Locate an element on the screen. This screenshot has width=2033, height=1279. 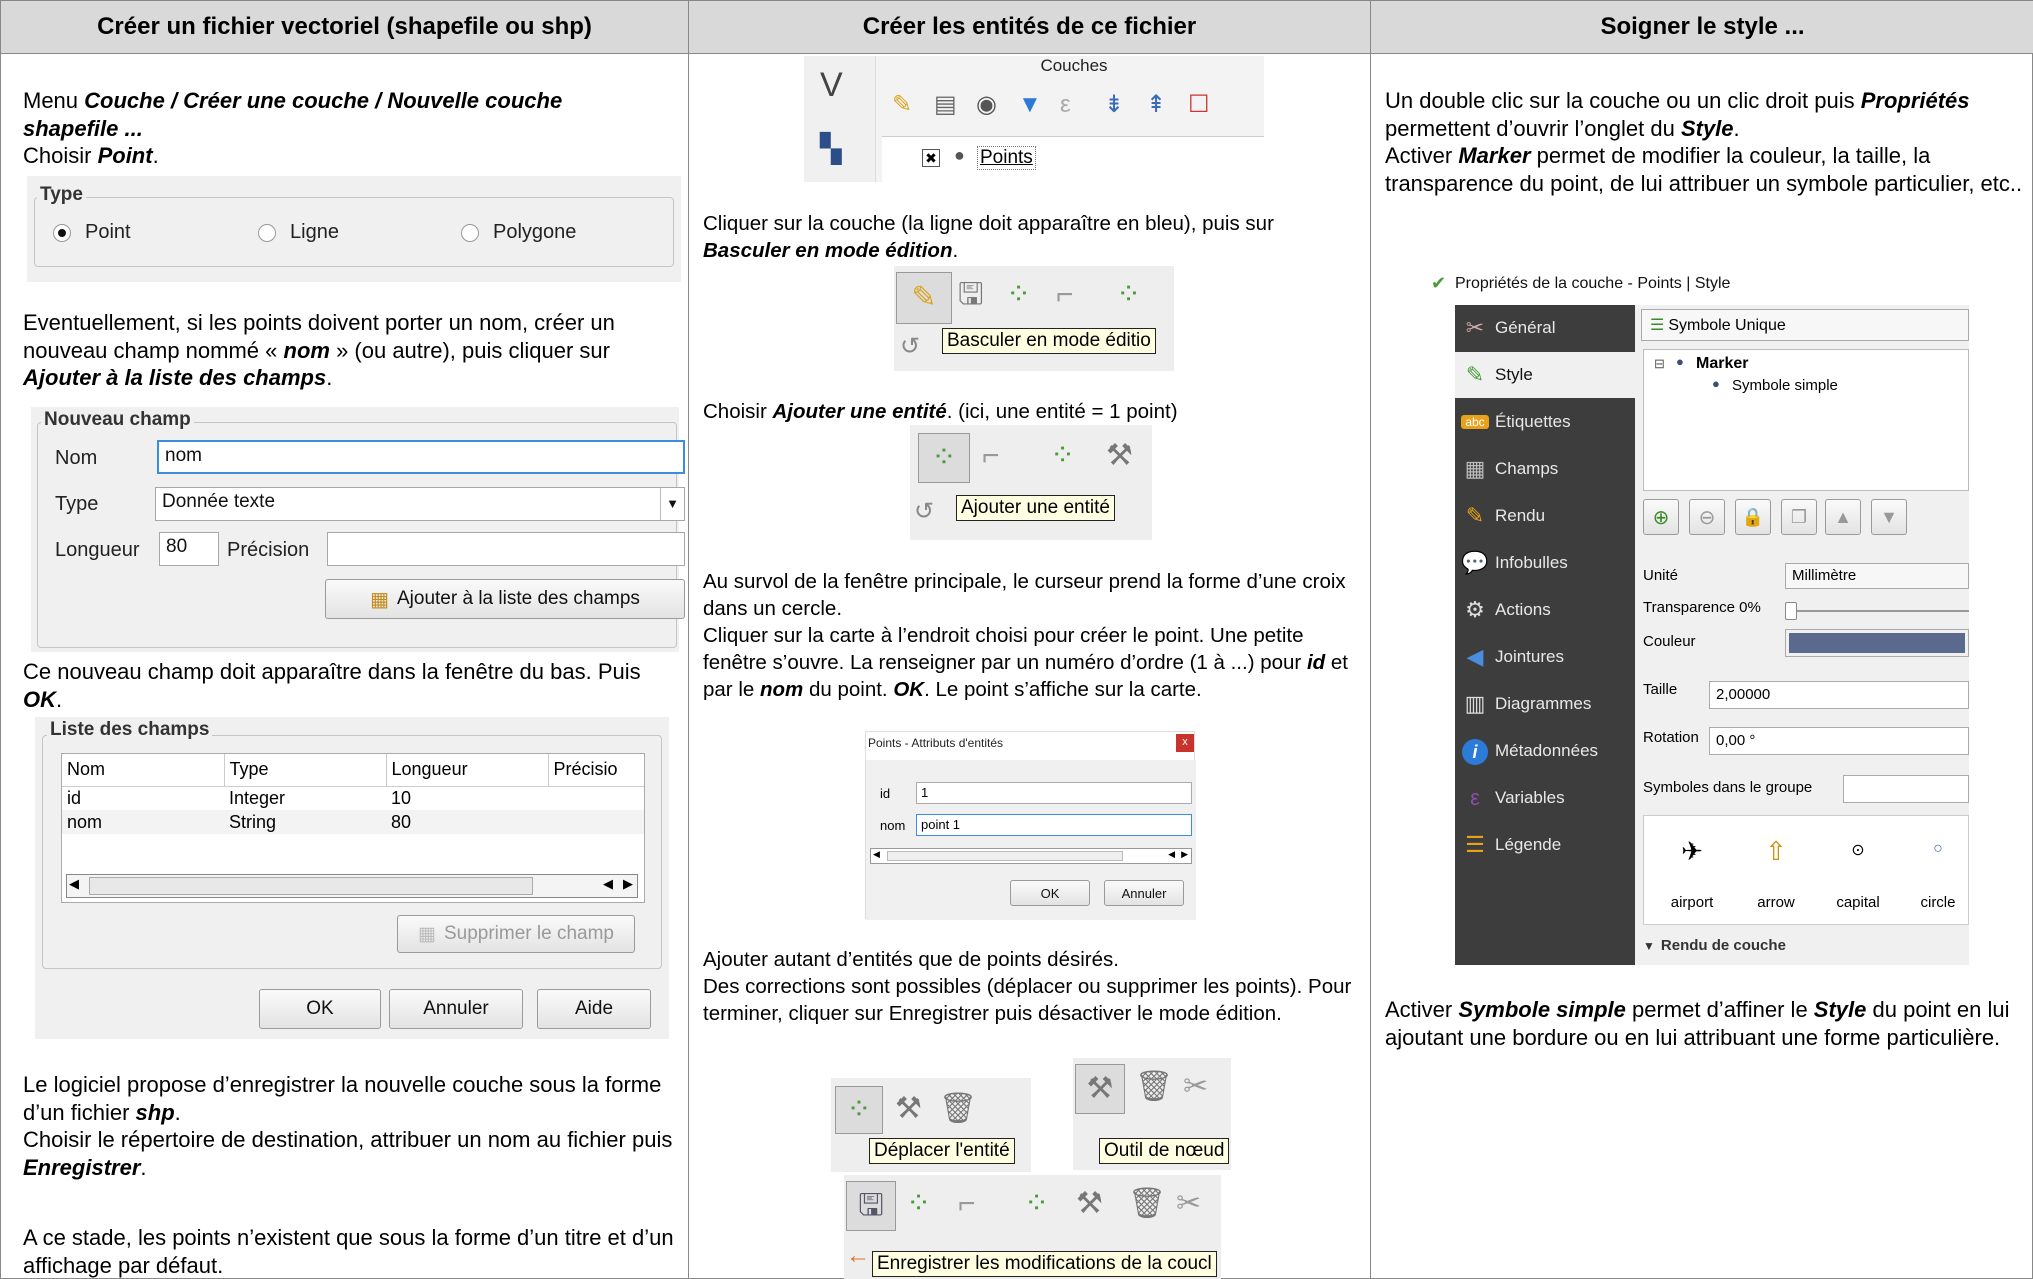
sidebar-item-style: ✎ Style is located at coordinates (1545, 375).